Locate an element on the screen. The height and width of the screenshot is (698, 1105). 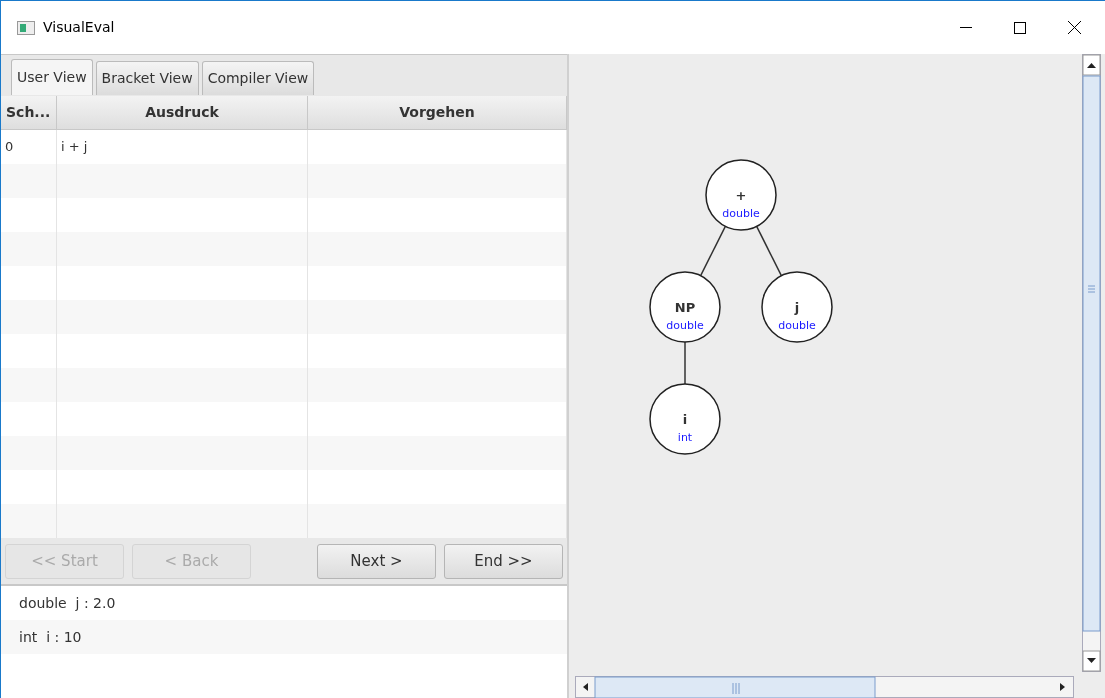
tab: Bracket View is located at coordinates (147, 78).